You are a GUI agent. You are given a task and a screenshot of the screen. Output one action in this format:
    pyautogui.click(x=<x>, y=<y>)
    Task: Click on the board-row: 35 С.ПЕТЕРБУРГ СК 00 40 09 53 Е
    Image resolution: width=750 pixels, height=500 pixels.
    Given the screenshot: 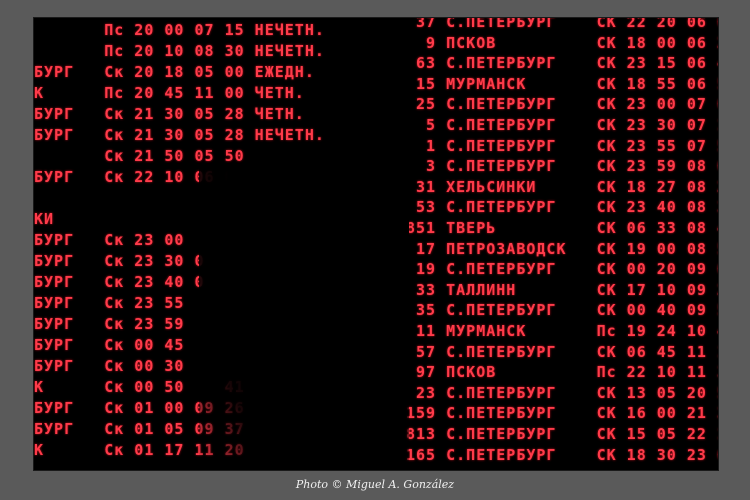 What is the action you would take?
    pyautogui.click(x=567, y=310)
    